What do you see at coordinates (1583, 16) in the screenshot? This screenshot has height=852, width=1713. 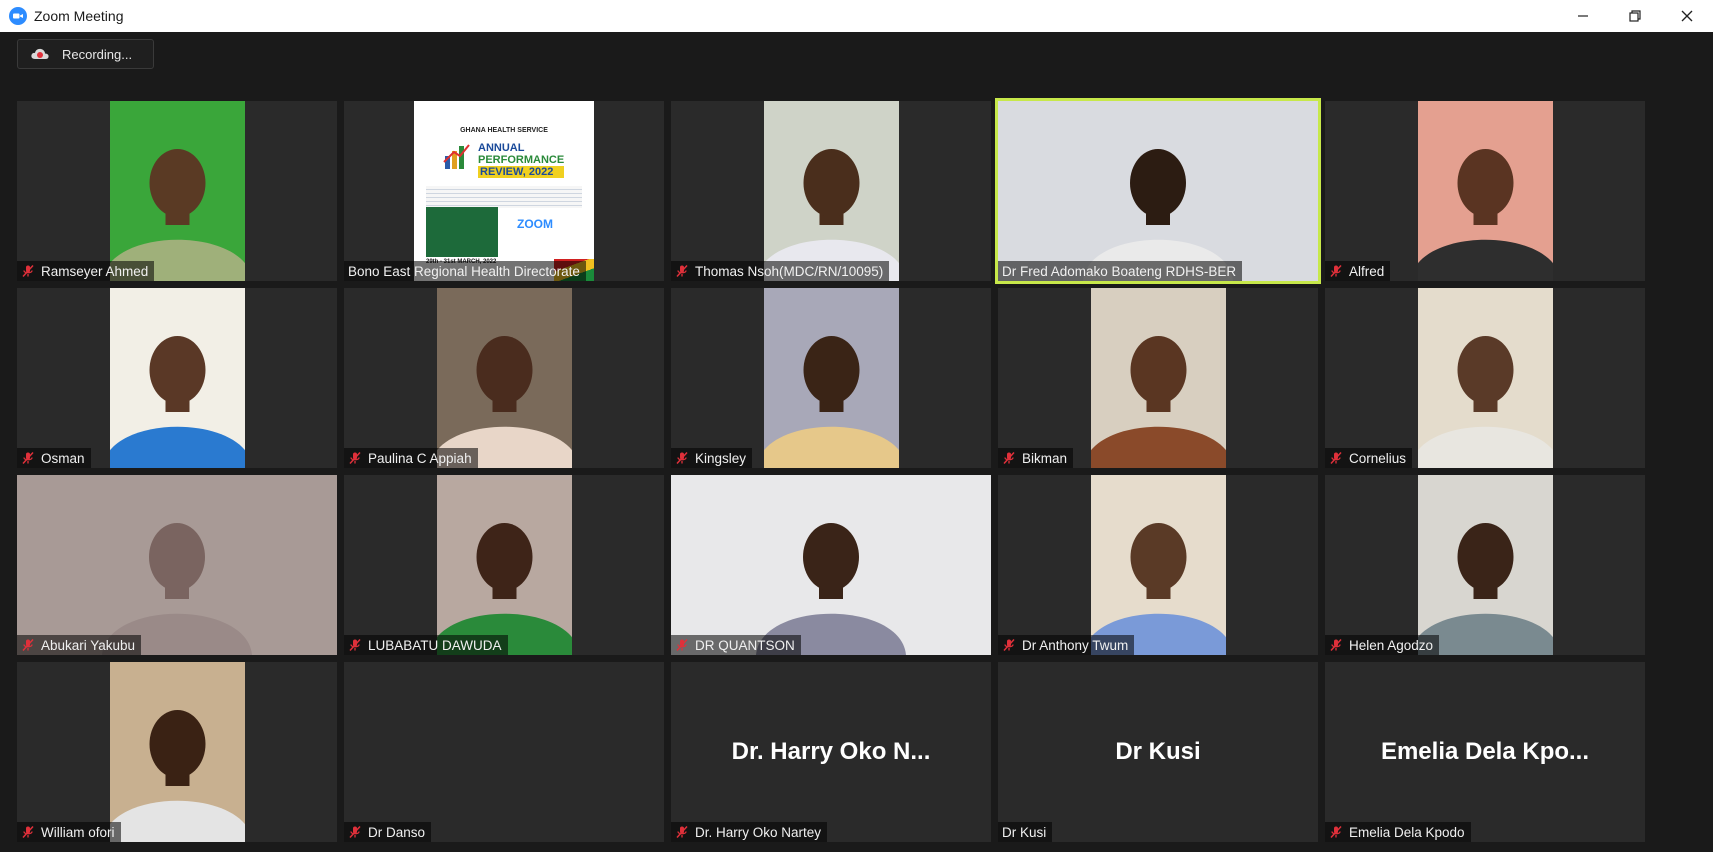 I see `minimize-button` at bounding box center [1583, 16].